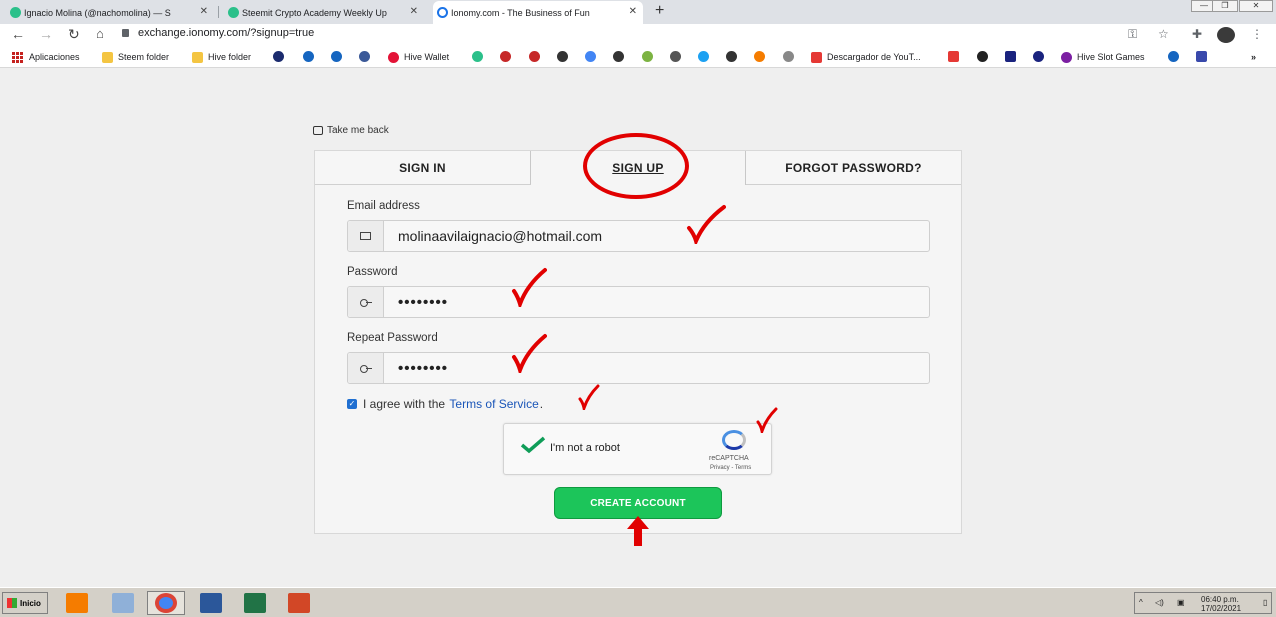 The height and width of the screenshot is (617, 1276). Describe the element at coordinates (423, 168) in the screenshot. I see `tab-sign-in: SIGN IN` at that location.